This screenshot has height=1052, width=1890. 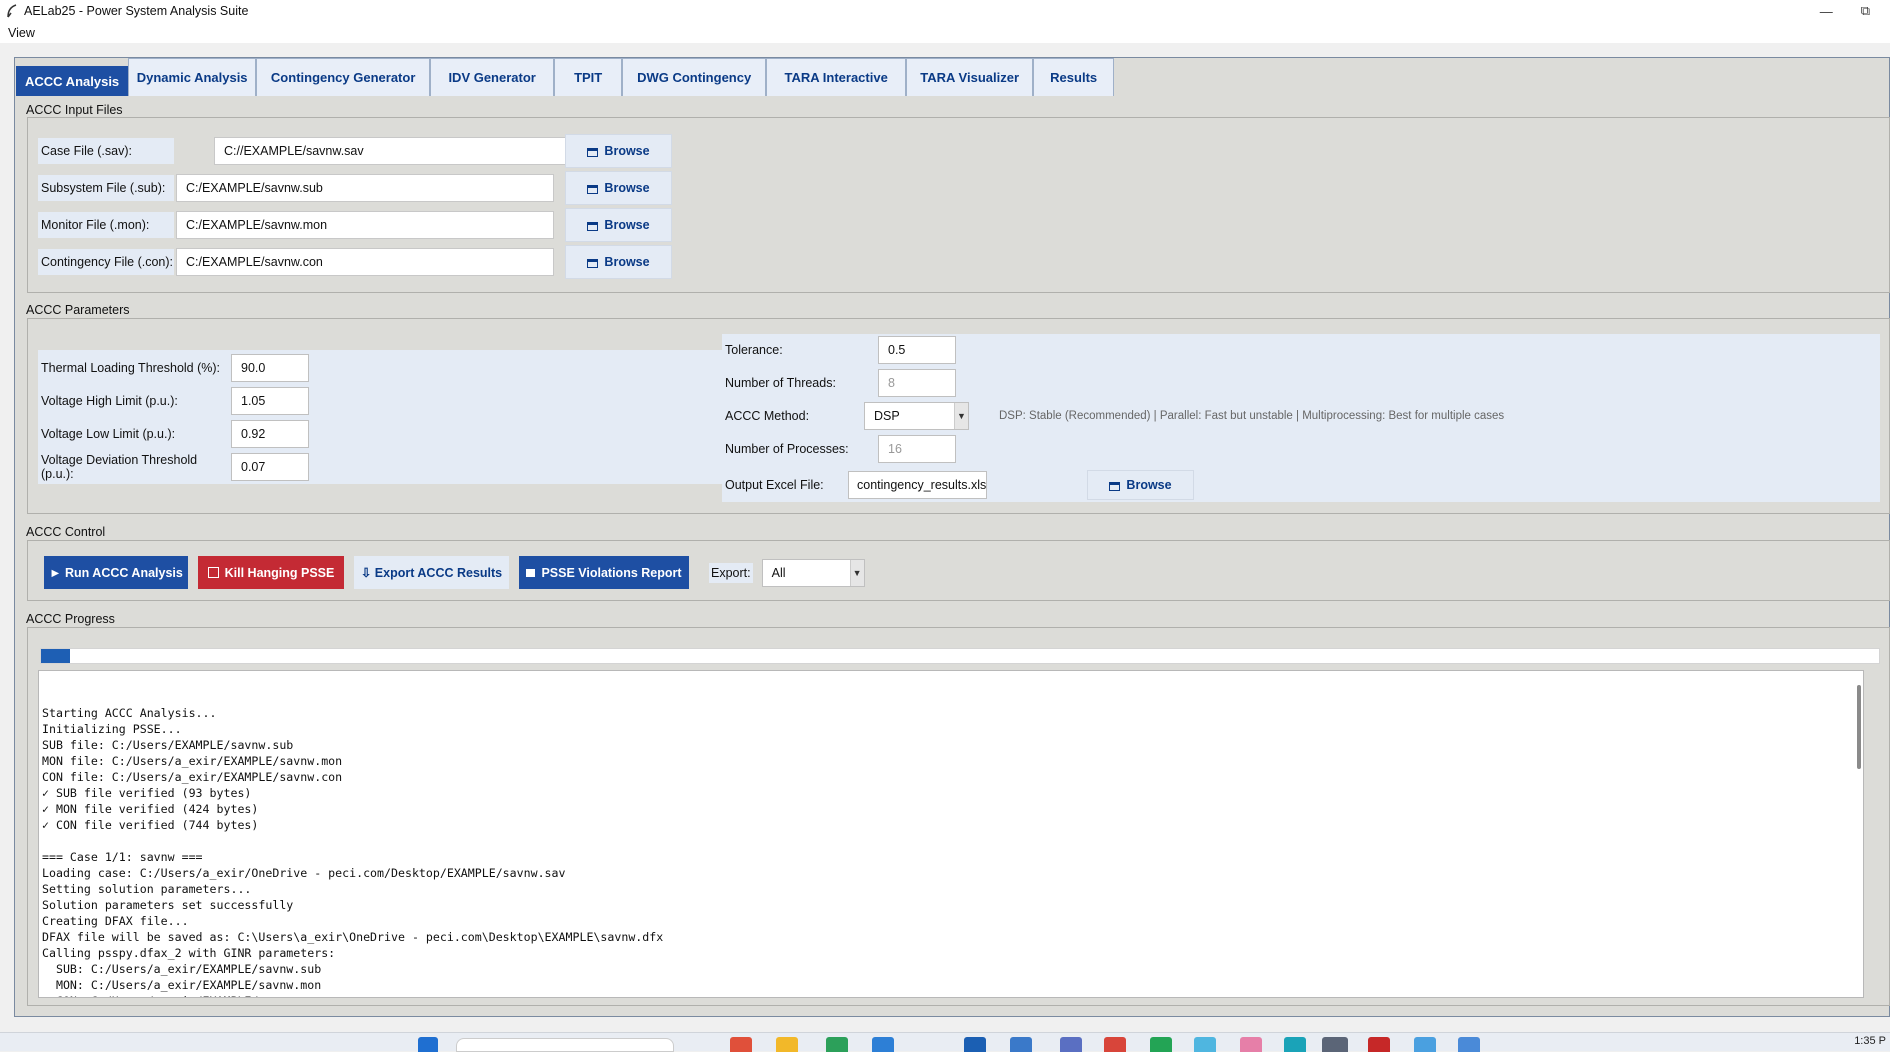 I want to click on thermal-threshold-row: Thermal Loading Threshold (%): 90.0, so click(x=175, y=368).